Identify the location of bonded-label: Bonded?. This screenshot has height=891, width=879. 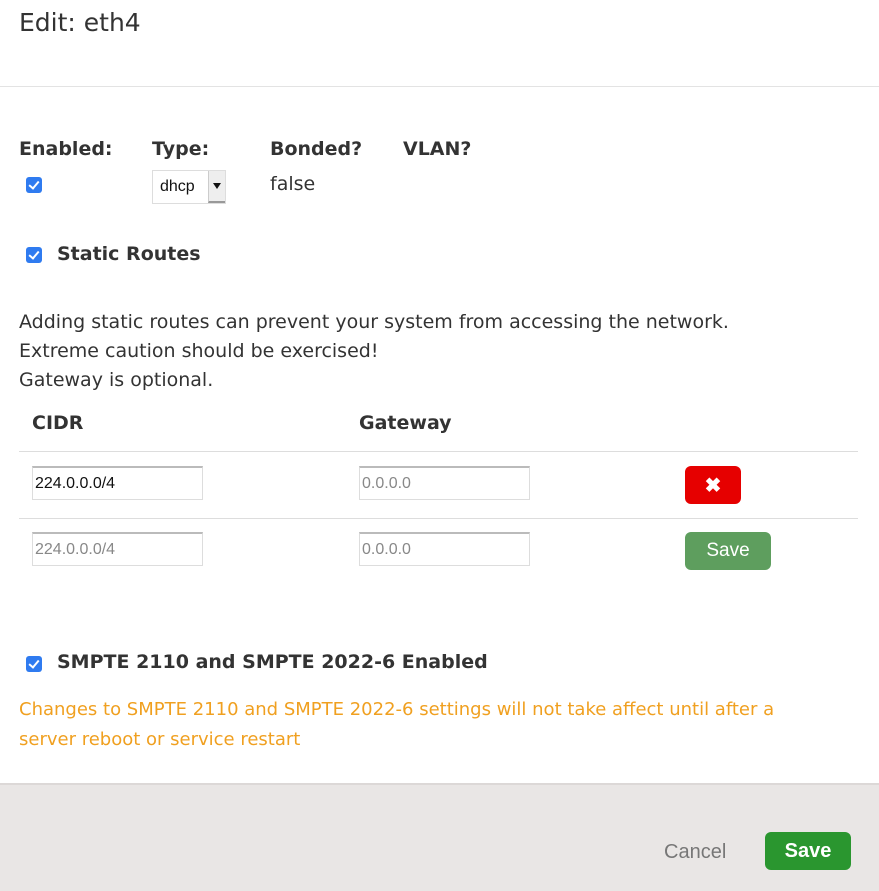
(316, 149).